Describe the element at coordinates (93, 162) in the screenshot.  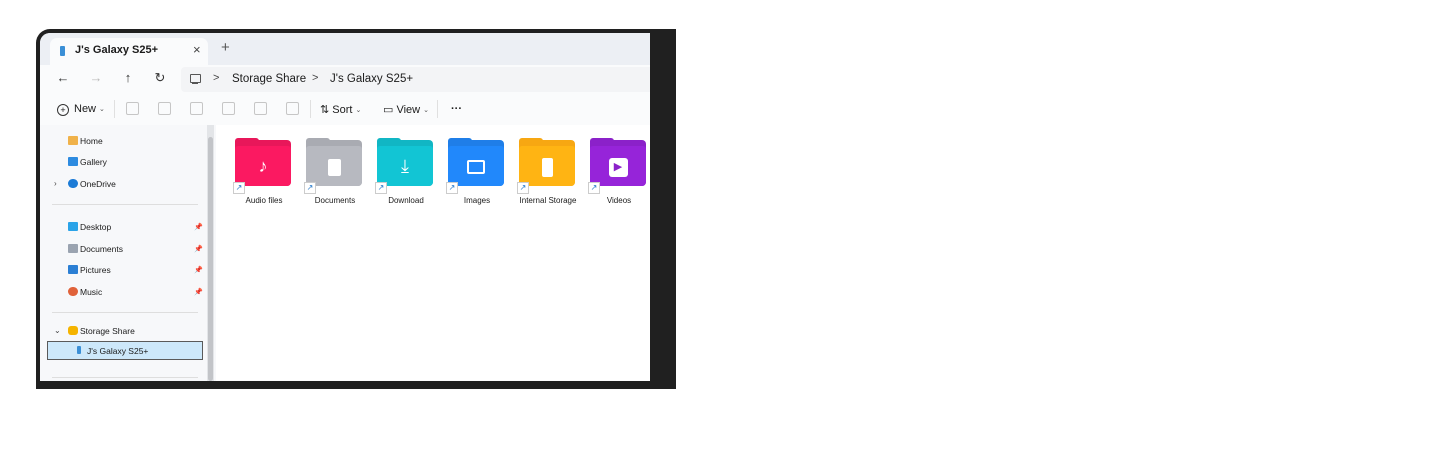
I see `sidebar-item-label: Gallery` at that location.